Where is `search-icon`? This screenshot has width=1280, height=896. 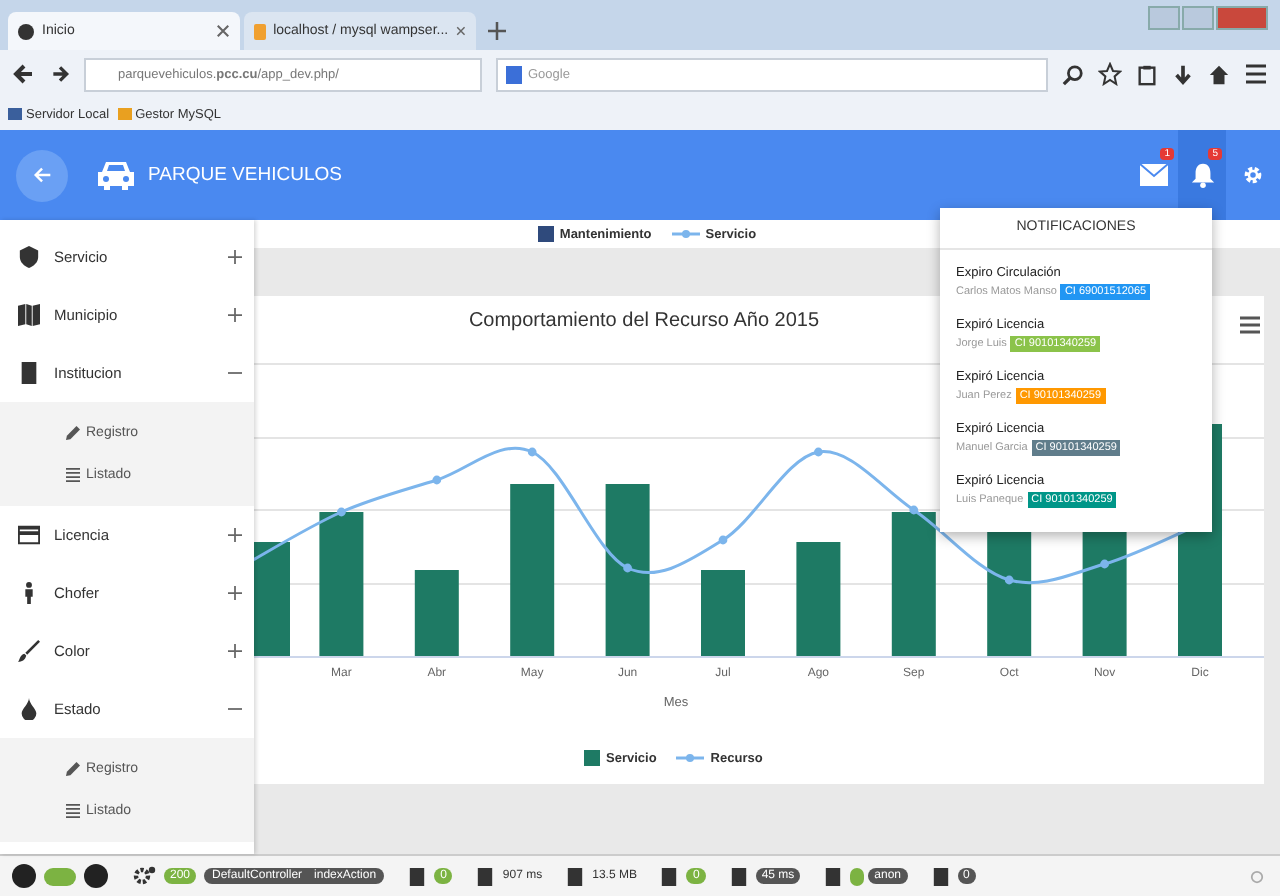
search-icon is located at coordinates (1073, 74).